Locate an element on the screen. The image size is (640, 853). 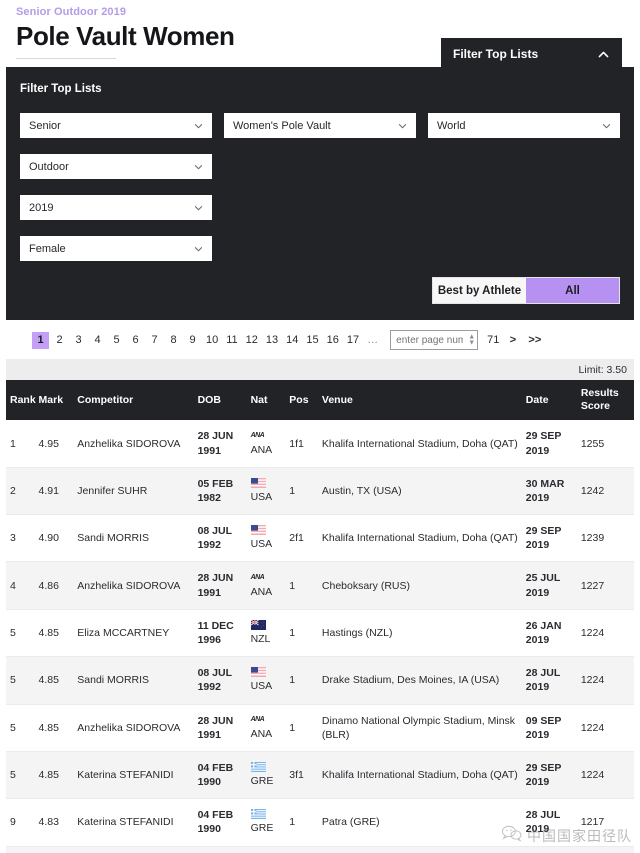
region-select: World is located at coordinates (524, 126).